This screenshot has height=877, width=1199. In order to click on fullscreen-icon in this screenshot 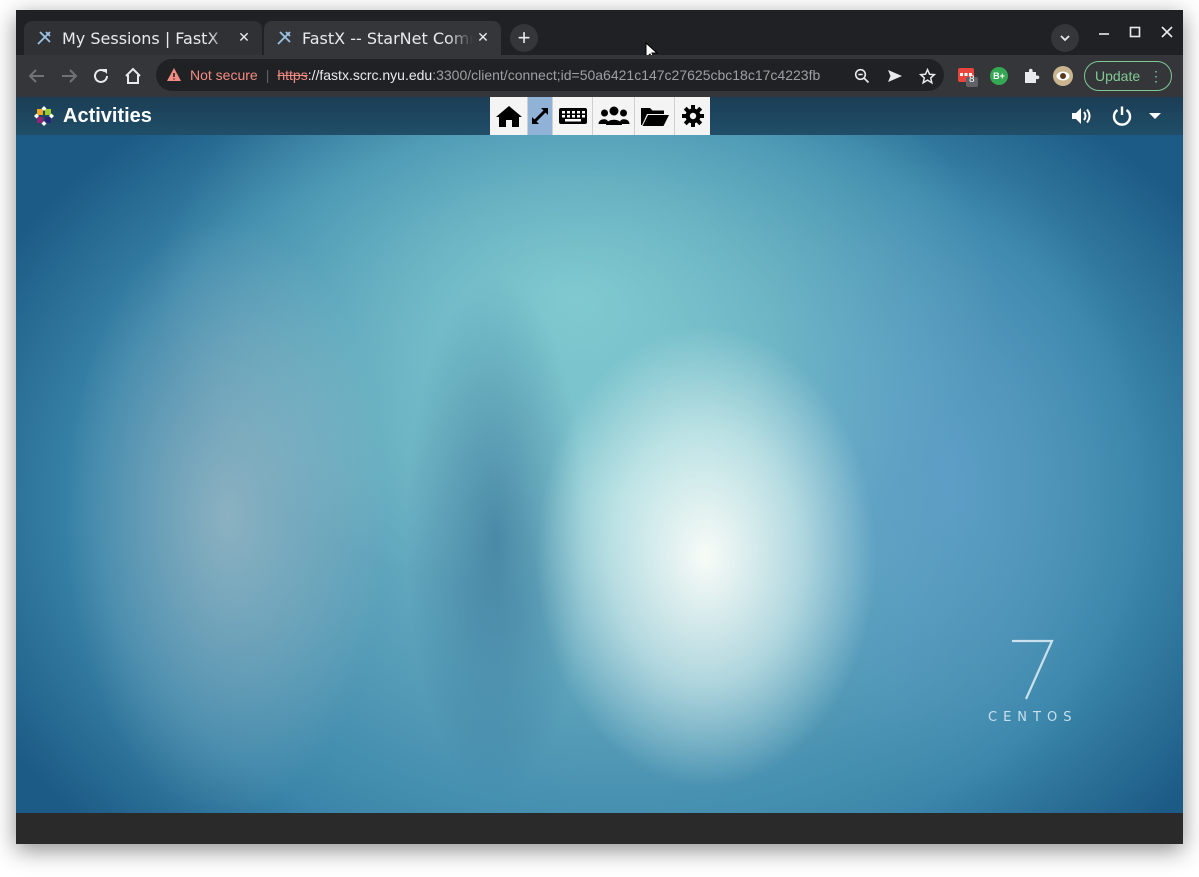, I will do `click(540, 116)`.